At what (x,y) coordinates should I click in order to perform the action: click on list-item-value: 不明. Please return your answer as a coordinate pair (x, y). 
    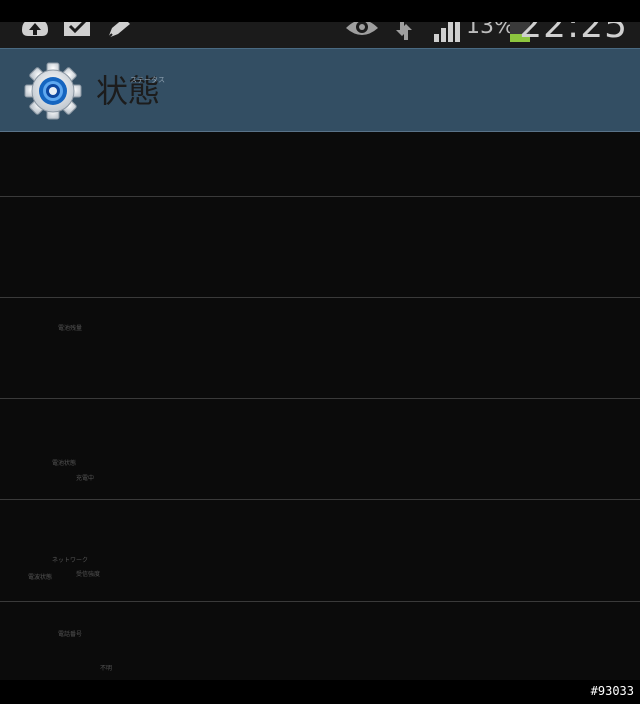
    Looking at the image, I should click on (106, 668).